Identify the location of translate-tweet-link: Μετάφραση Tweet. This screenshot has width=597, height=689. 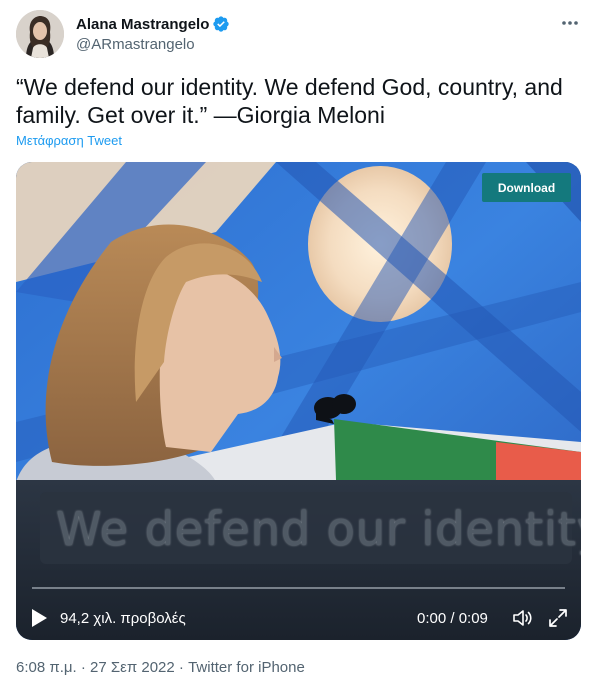
(69, 140).